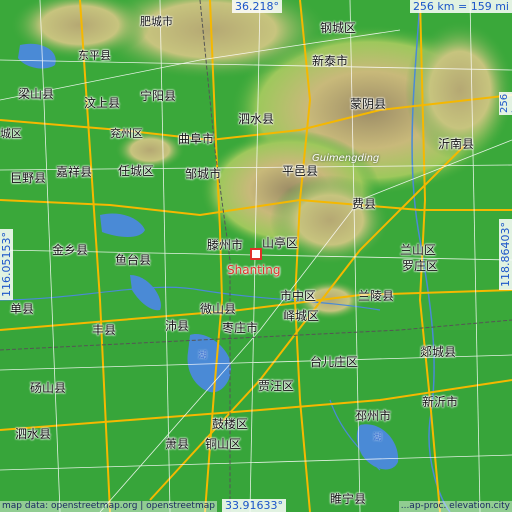 The height and width of the screenshot is (512, 512). Describe the element at coordinates (276, 386) in the screenshot. I see `place-label: 贾汪区` at that location.